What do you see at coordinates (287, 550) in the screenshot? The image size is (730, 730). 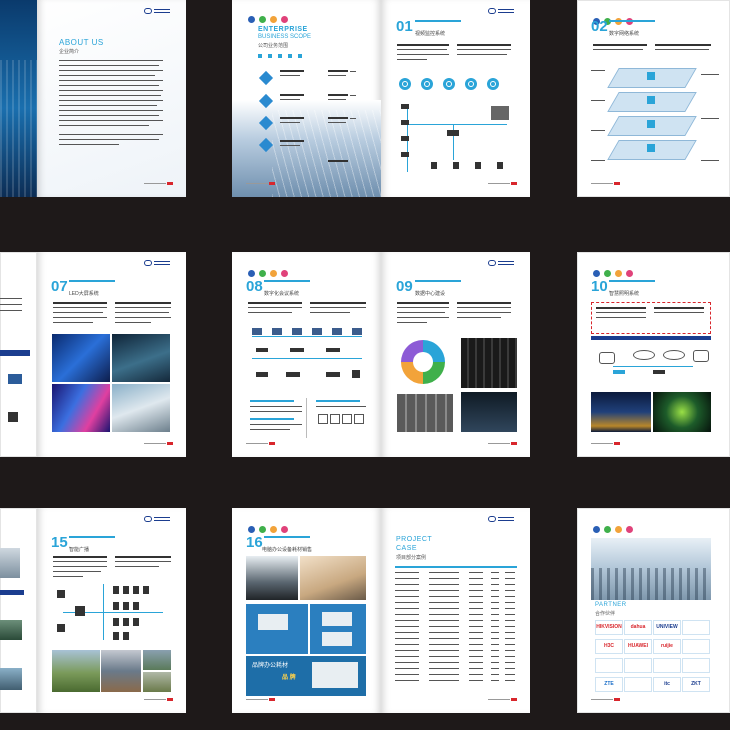 I see `section-title: 电脑办公设备耗材销售` at bounding box center [287, 550].